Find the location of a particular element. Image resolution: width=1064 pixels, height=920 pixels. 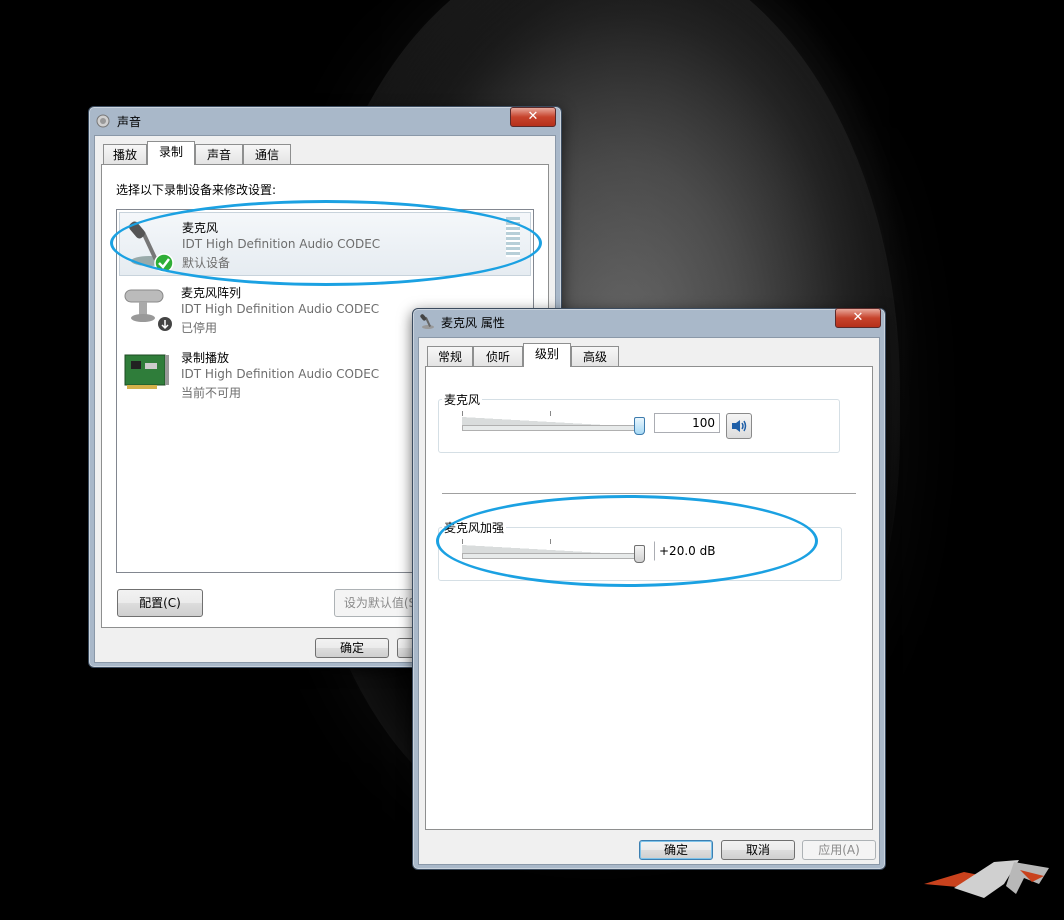

props-title: 麦克风 属性 is located at coordinates (473, 323).